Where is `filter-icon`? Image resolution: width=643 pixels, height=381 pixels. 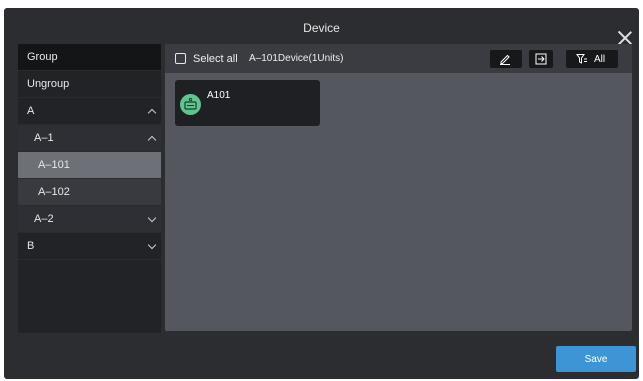
filter-icon is located at coordinates (581, 59).